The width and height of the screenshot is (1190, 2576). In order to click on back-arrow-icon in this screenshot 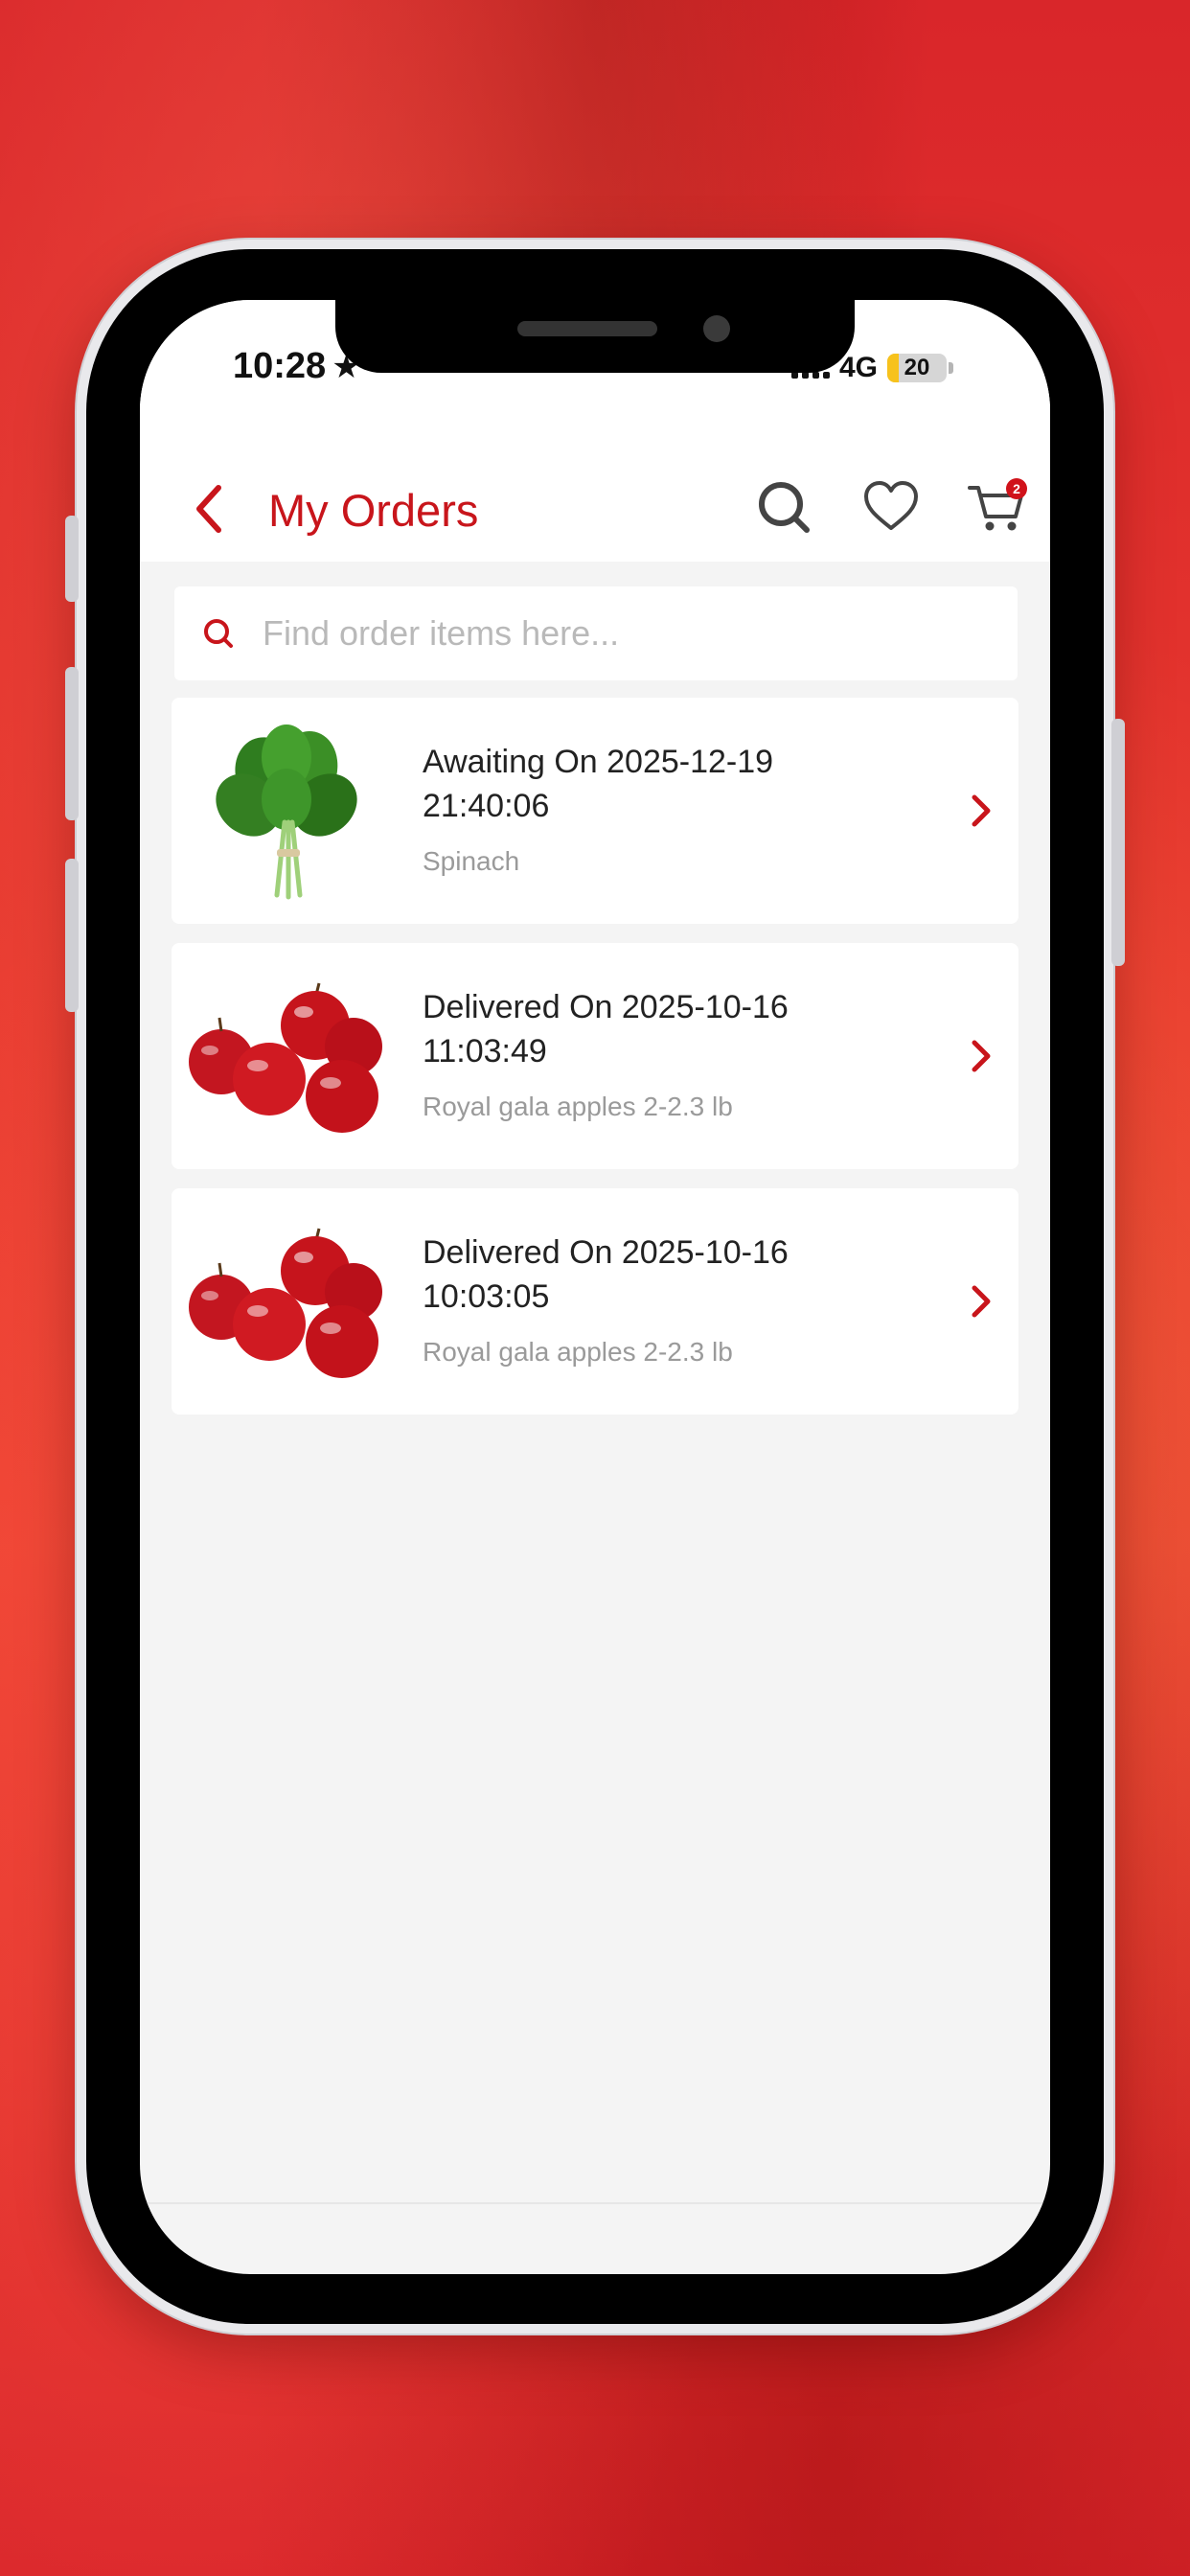, I will do `click(209, 509)`.